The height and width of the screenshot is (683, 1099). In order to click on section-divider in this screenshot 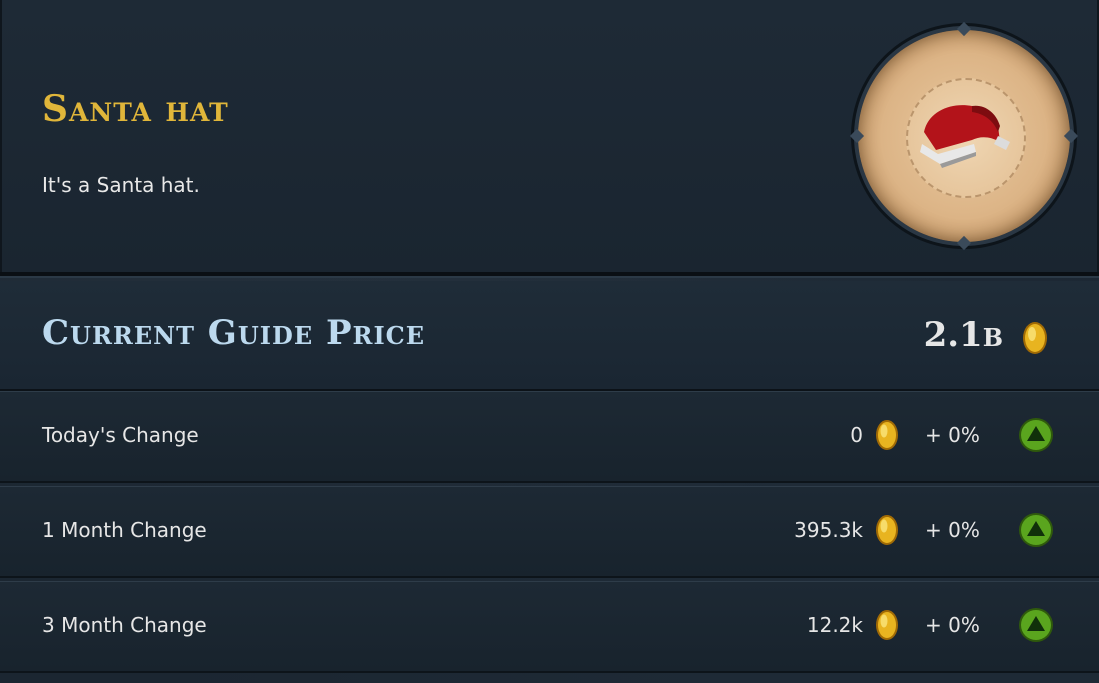, I will do `click(549, 274)`.